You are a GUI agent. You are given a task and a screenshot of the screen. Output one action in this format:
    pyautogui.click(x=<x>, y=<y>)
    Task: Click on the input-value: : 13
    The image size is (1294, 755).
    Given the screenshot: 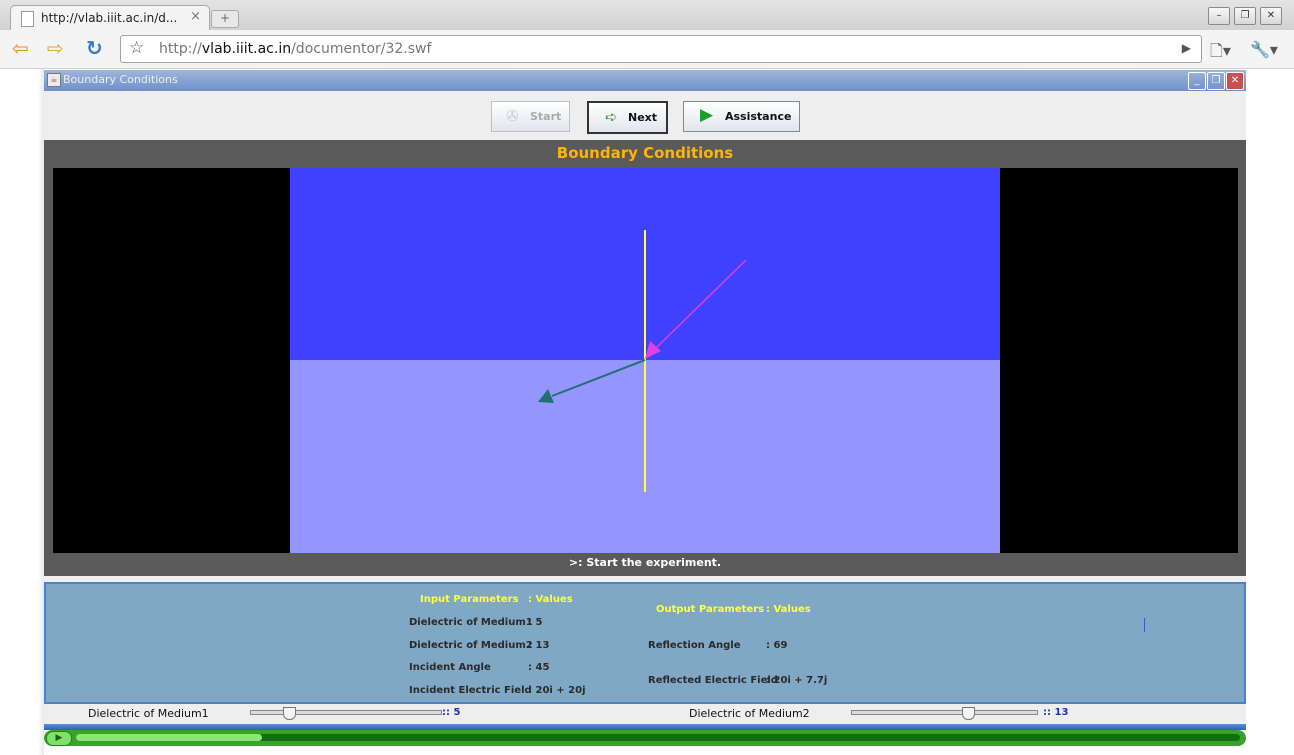 What is the action you would take?
    pyautogui.click(x=539, y=645)
    